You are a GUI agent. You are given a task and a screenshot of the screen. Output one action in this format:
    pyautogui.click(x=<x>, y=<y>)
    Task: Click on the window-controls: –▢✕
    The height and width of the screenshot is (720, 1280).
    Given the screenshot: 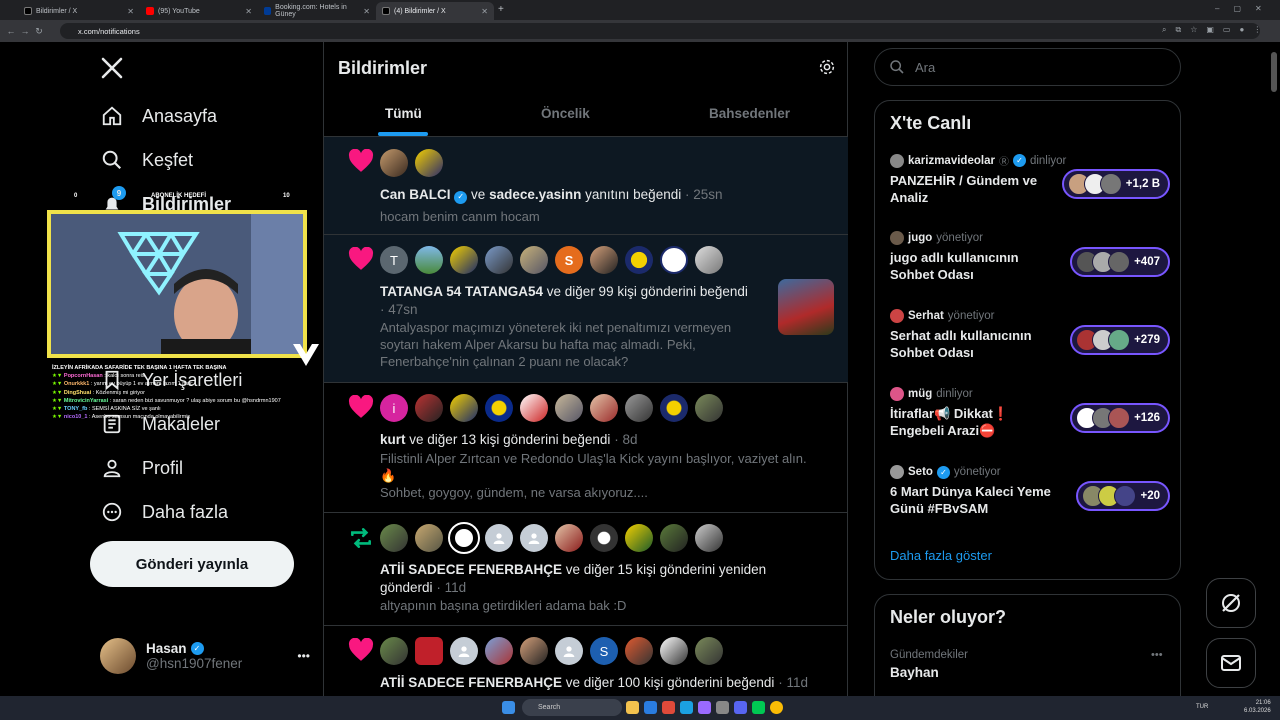 What is the action you would take?
    pyautogui.click(x=1245, y=8)
    